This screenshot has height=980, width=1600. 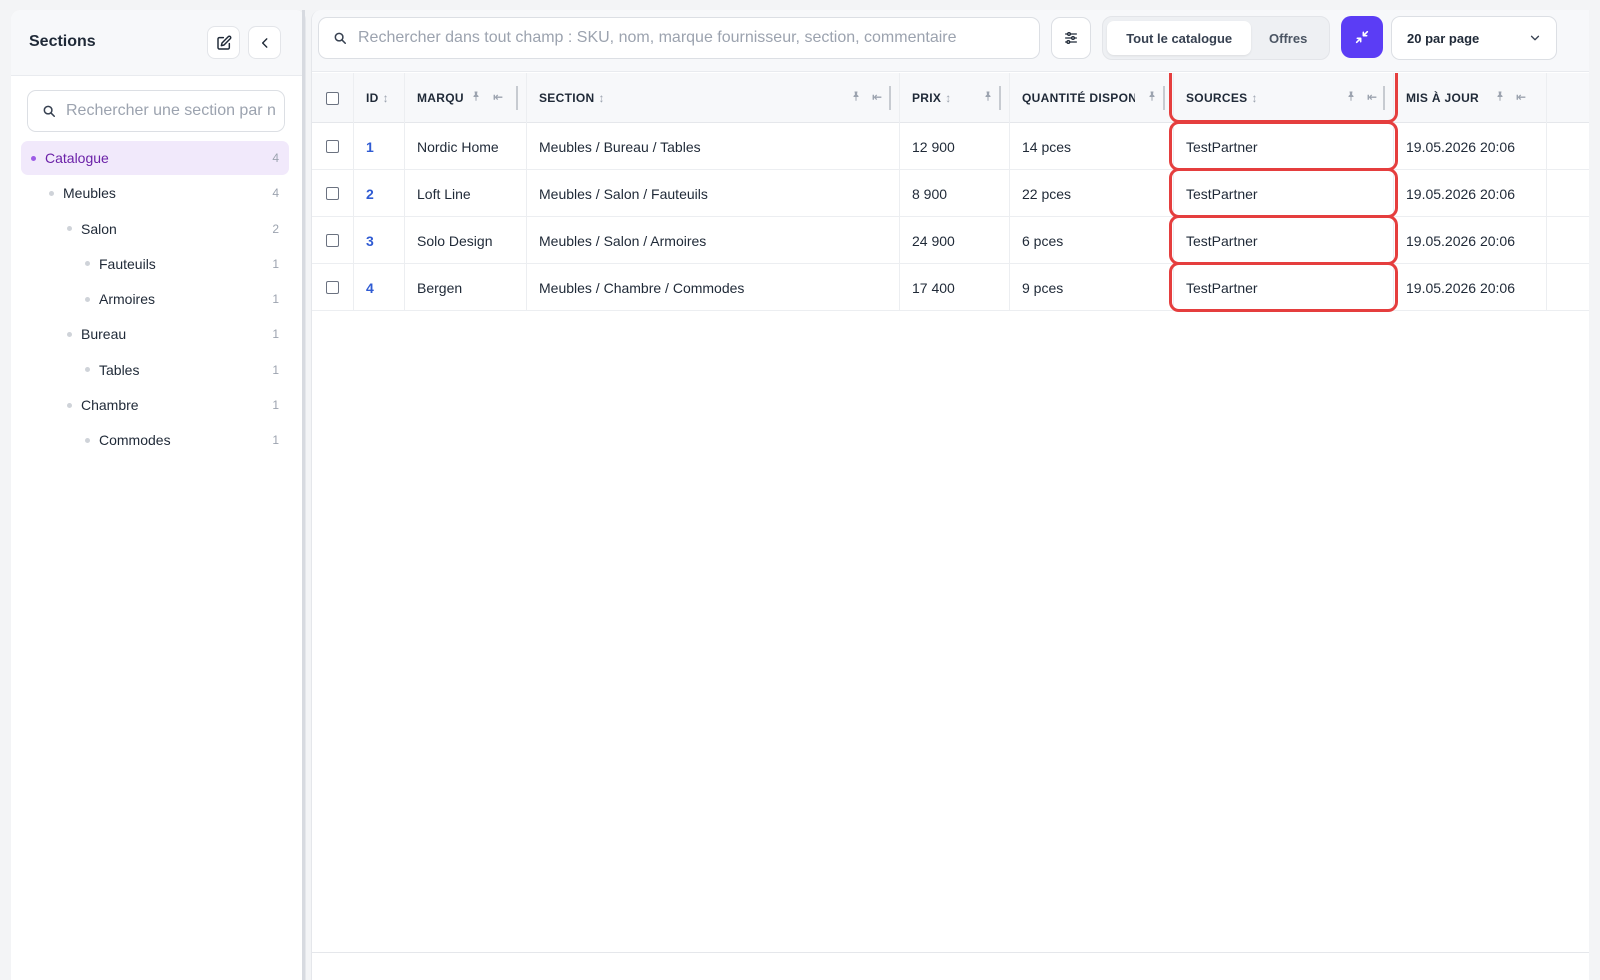 I want to click on sidebar-item-label: Bureau, so click(x=104, y=334).